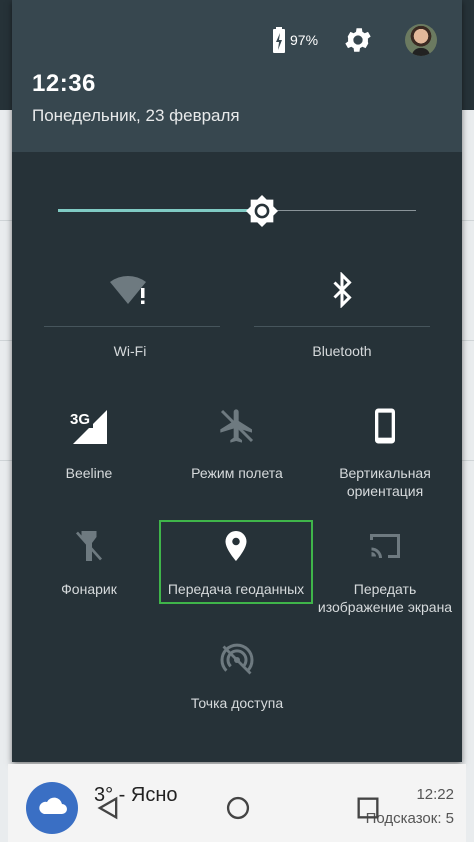 The width and height of the screenshot is (474, 842). I want to click on tile-hotspot: Точка доступа, so click(237, 677).